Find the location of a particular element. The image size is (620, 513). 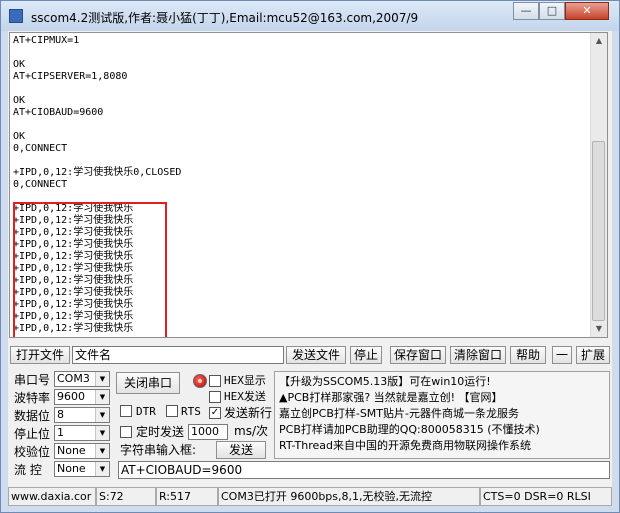

baud-label: 波特率 is located at coordinates (32, 398).